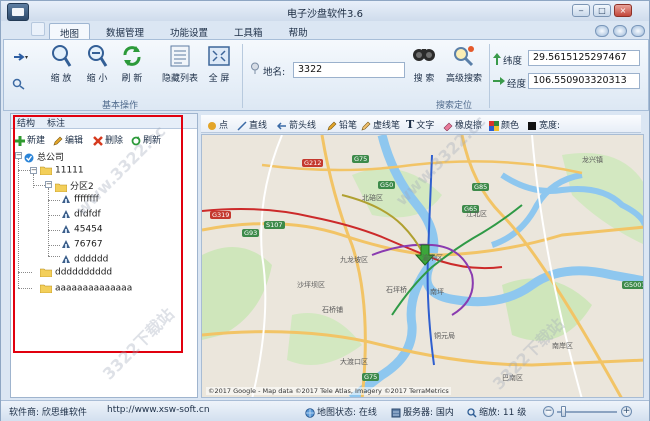  What do you see at coordinates (428, 413) in the screenshot?
I see `server-label: 服务器: 国内` at bounding box center [428, 413].